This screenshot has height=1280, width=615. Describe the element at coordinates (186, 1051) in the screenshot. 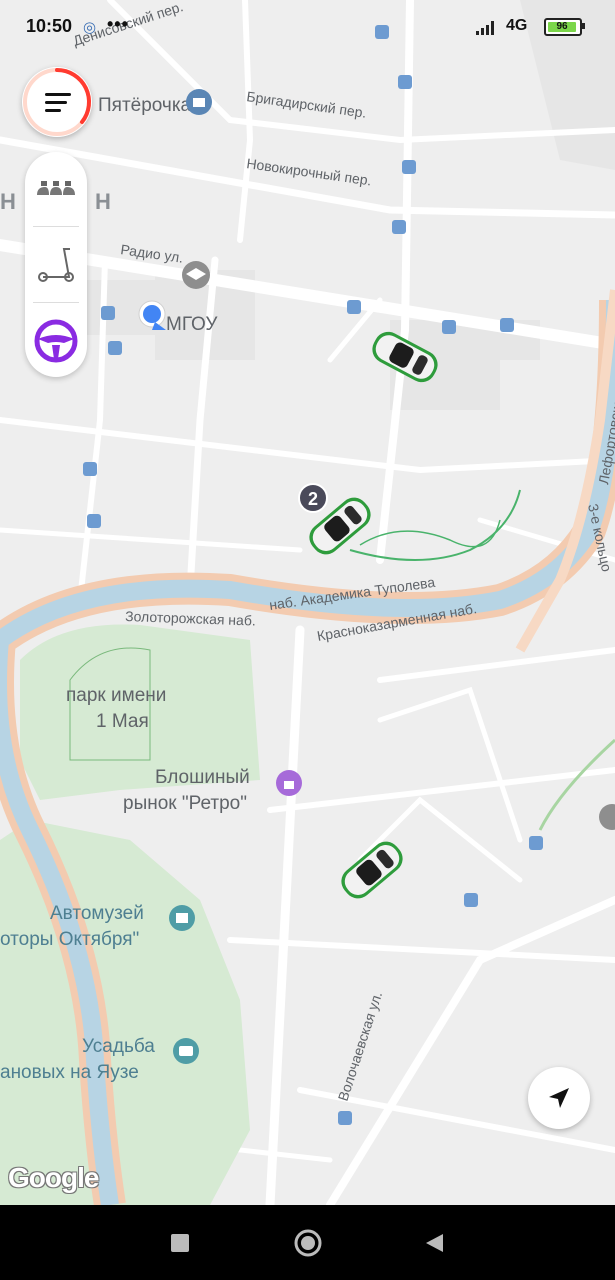

I see `camera-poi-icon` at that location.